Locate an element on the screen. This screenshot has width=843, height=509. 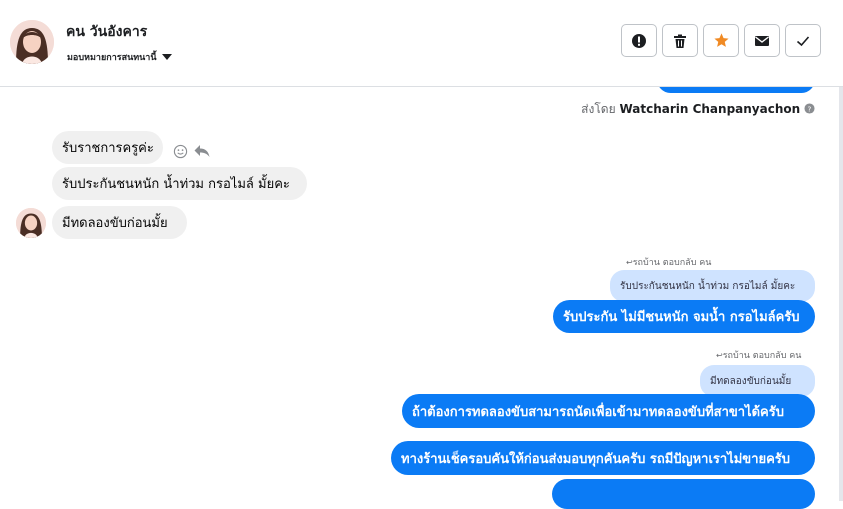
trash-icon is located at coordinates (680, 41).